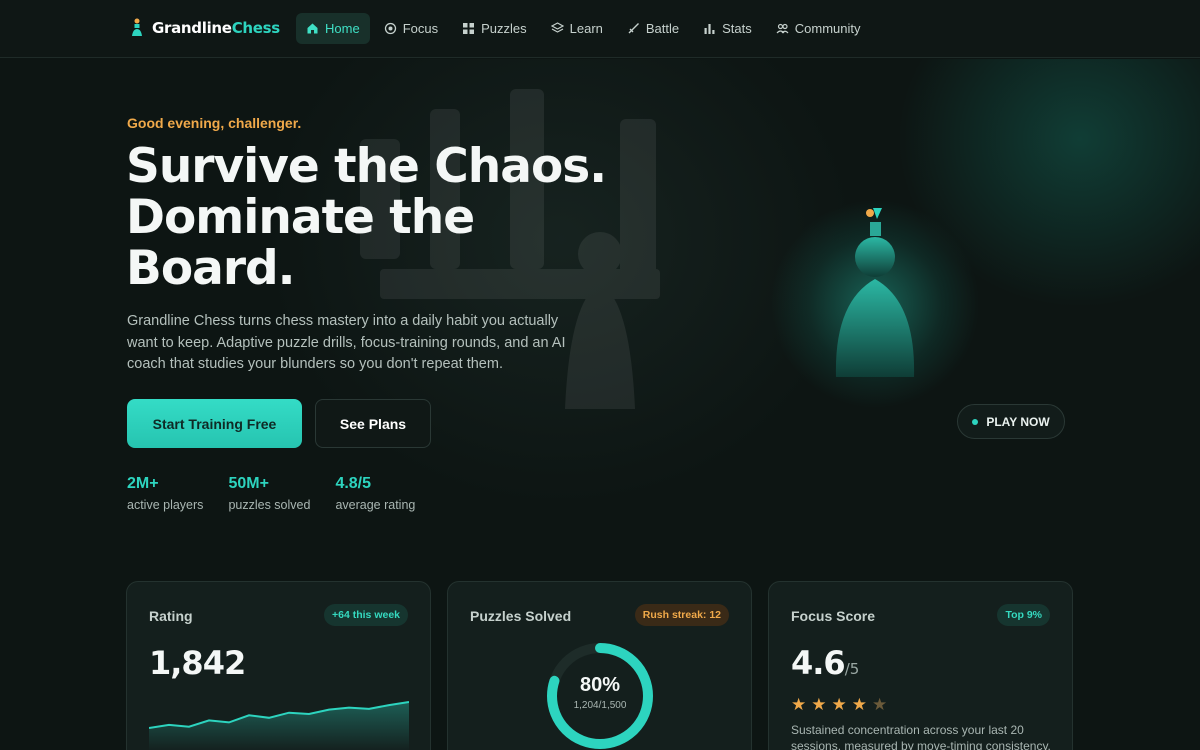  I want to click on focus-score-suffix: /5, so click(852, 669).